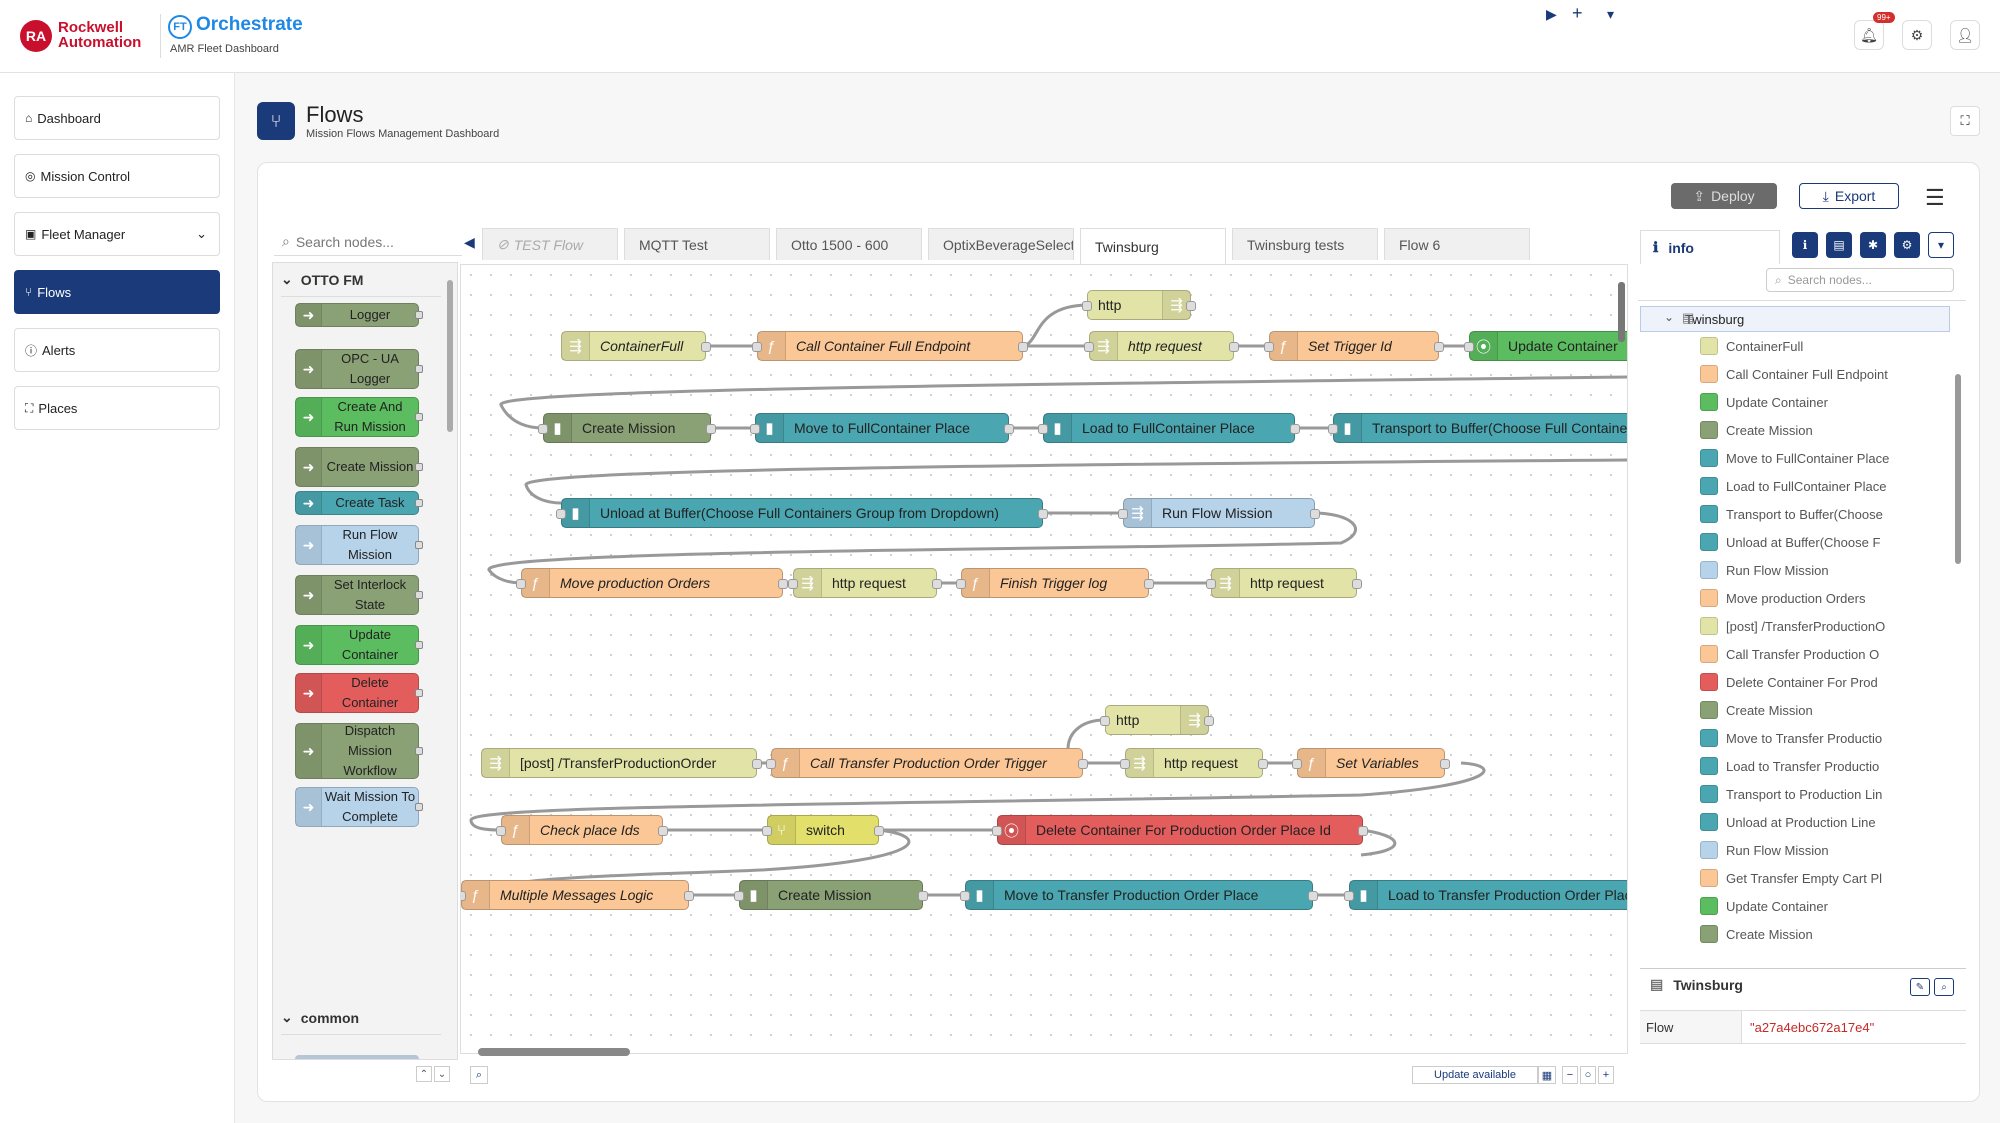 The height and width of the screenshot is (1123, 2000). What do you see at coordinates (823, 830) in the screenshot?
I see `flow-node: ⑂ switch` at bounding box center [823, 830].